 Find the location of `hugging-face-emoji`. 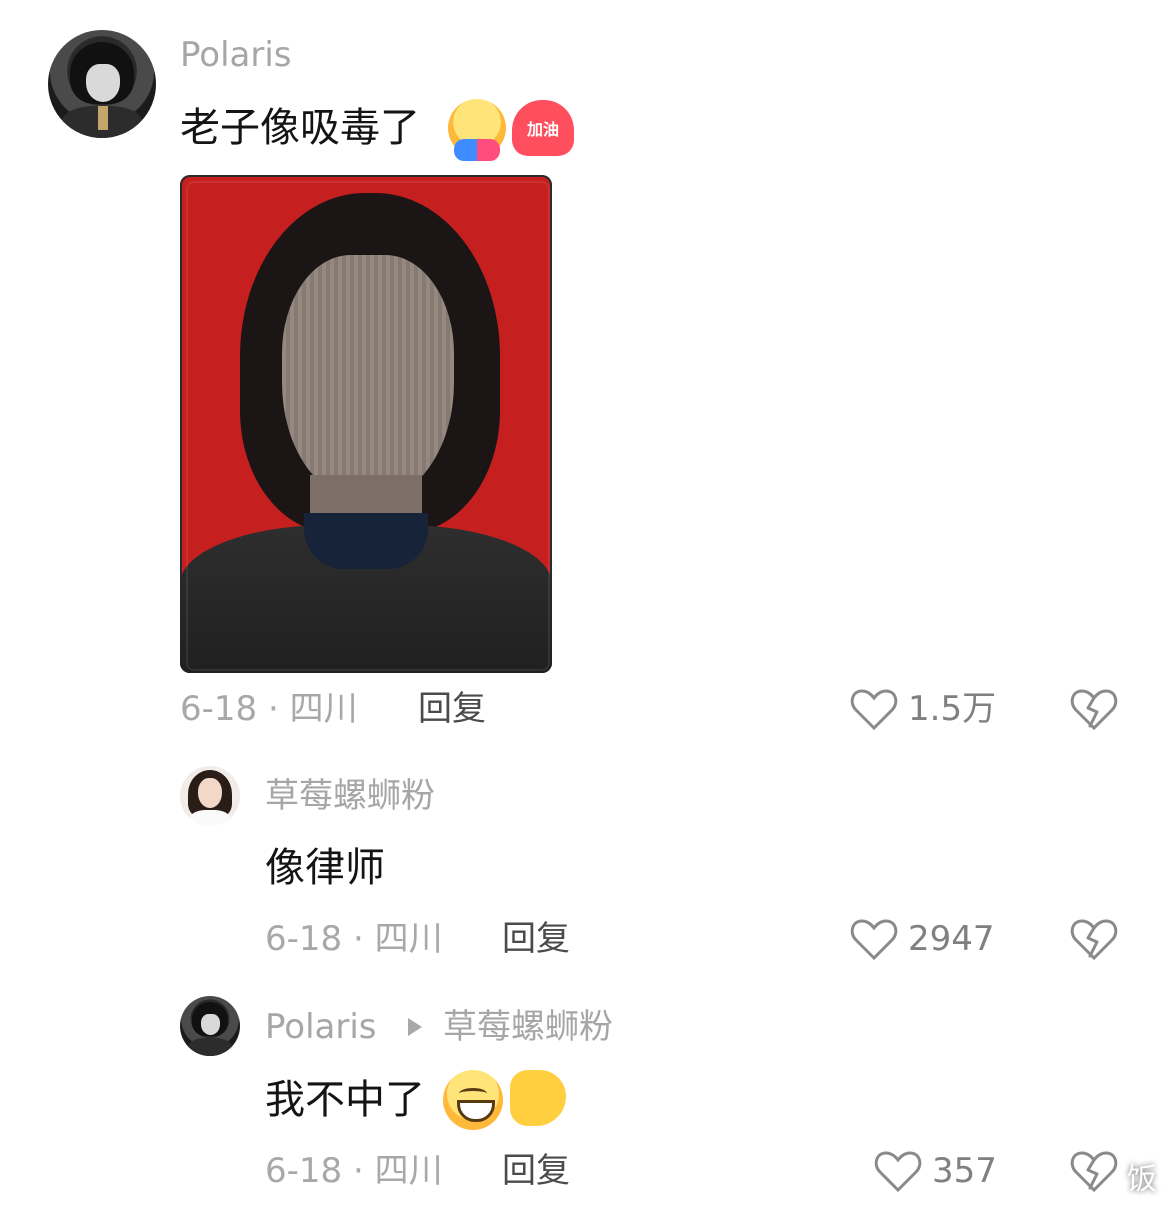

hugging-face-emoji is located at coordinates (477, 130).